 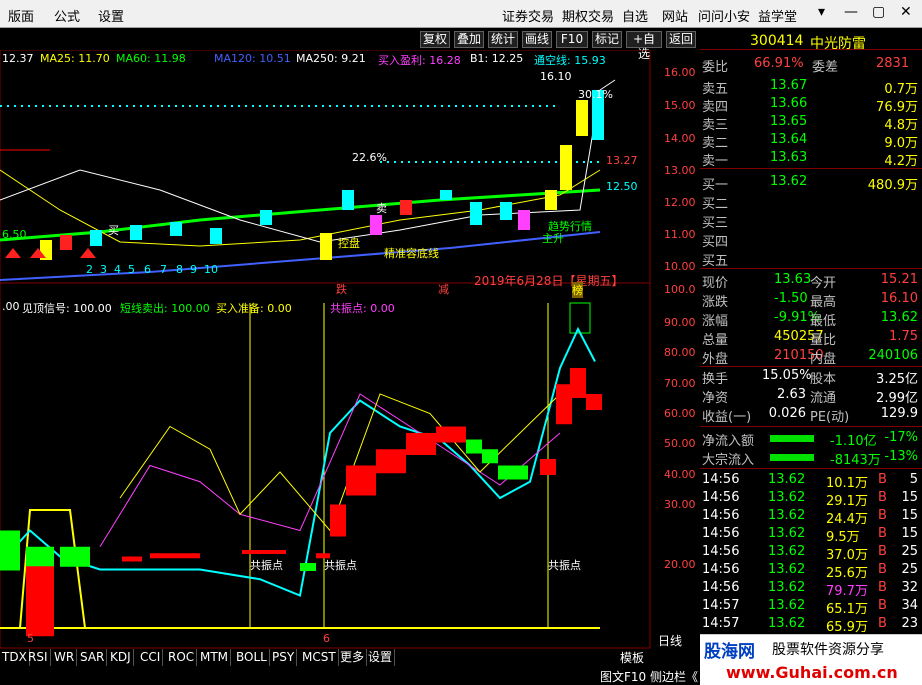 I want to click on menu-yixuetang: 益学堂, so click(x=777, y=15).